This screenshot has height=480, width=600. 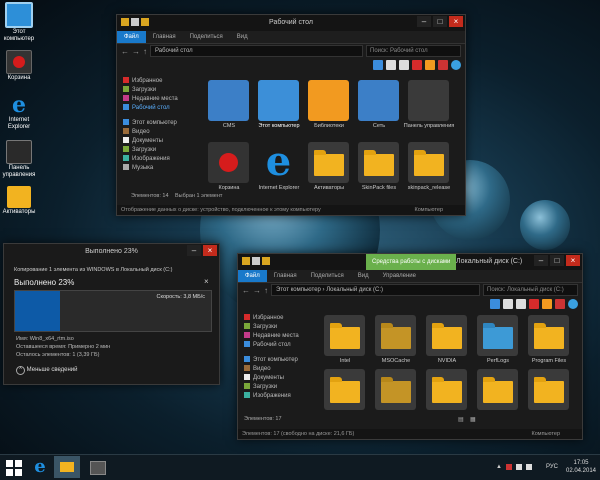 I want to click on language-indicator: РУС, so click(x=552, y=467).